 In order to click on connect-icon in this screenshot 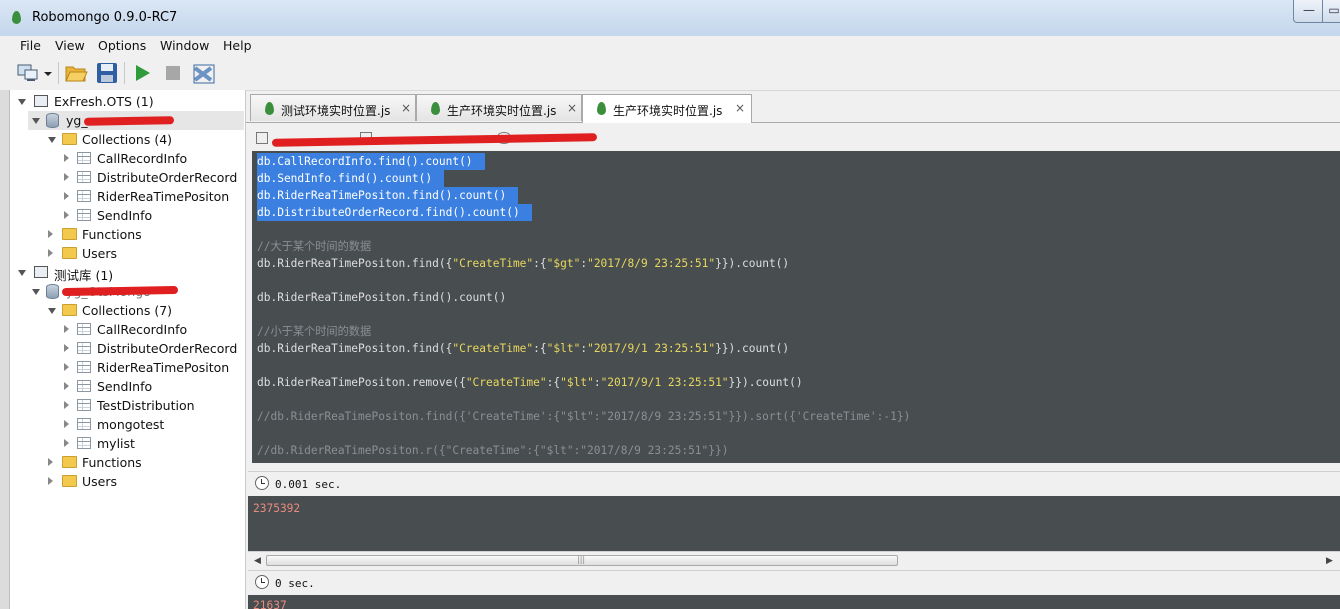, I will do `click(28, 73)`.